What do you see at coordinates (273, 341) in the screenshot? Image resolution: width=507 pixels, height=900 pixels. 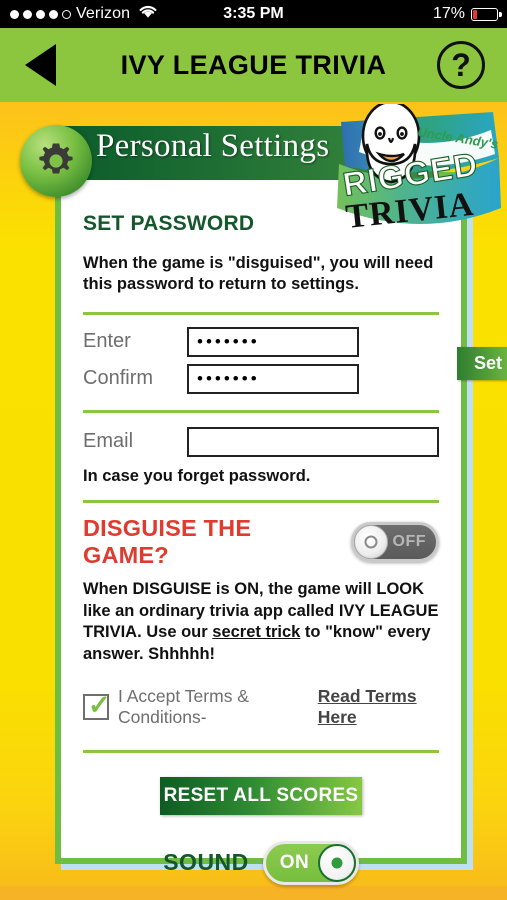 I see `enter-password-input: •••••••` at bounding box center [273, 341].